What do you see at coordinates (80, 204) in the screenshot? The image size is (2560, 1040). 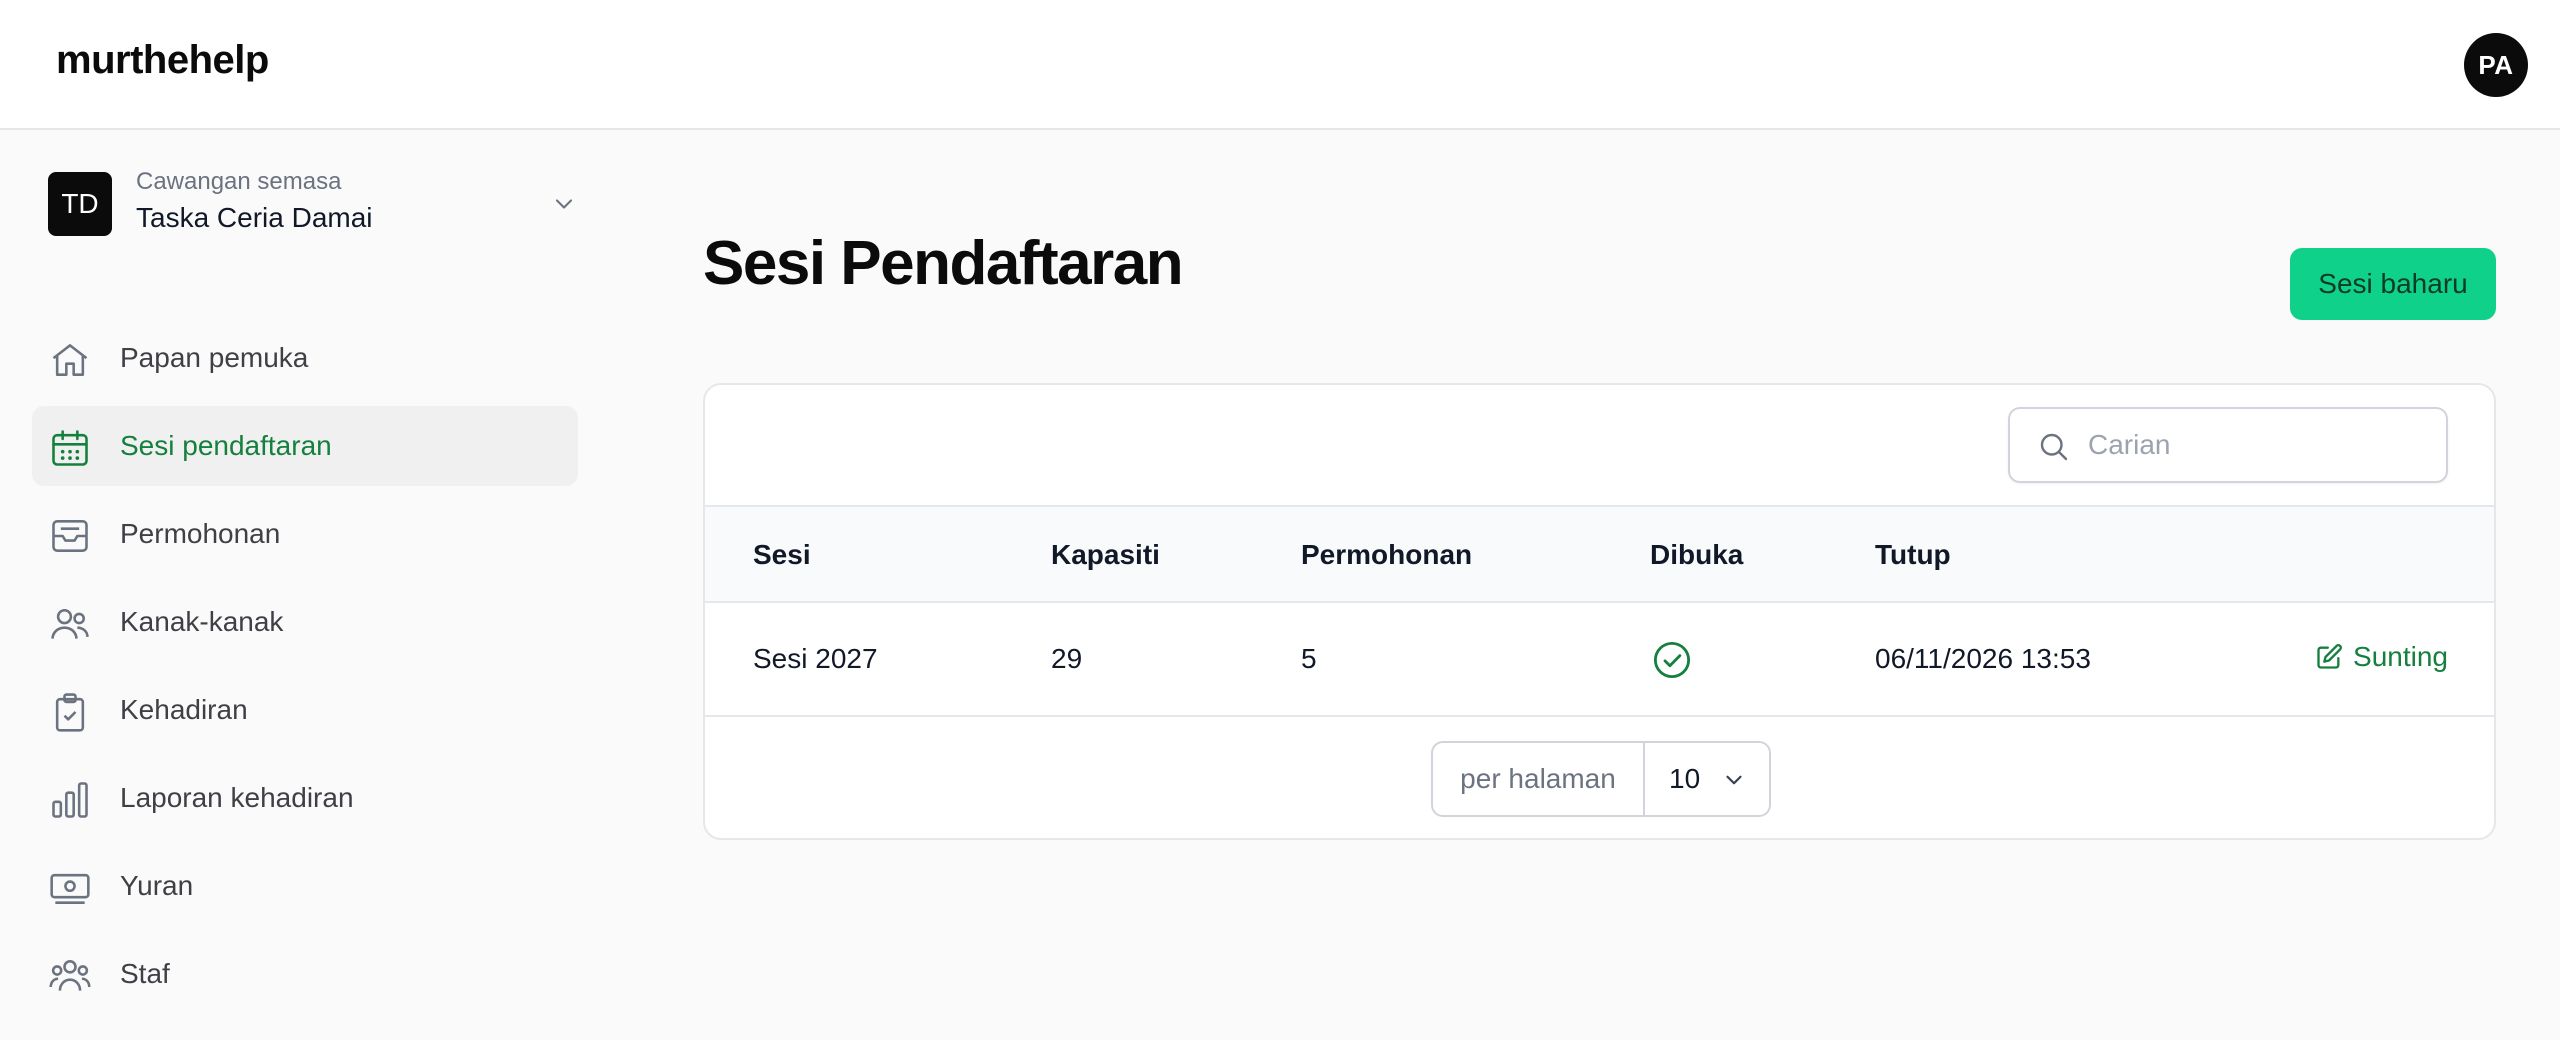 I see `branch-badge: TD` at bounding box center [80, 204].